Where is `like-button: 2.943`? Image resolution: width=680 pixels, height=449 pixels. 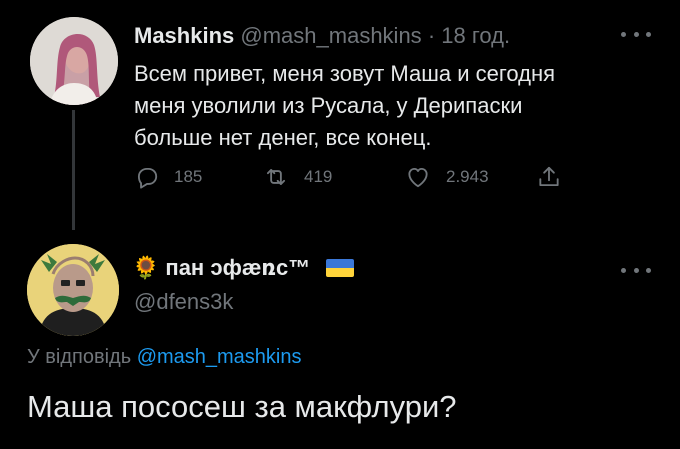 like-button: 2.943 is located at coordinates (446, 177).